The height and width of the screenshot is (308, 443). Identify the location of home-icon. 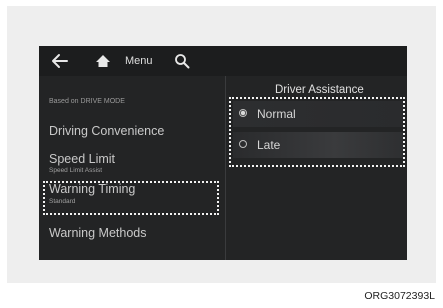
(103, 61).